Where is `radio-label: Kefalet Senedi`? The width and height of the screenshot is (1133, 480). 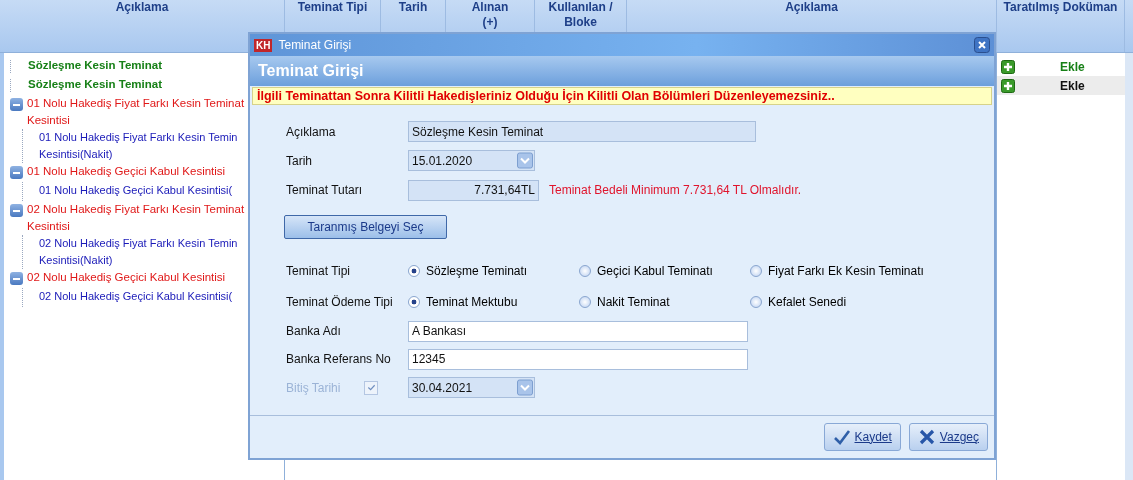 radio-label: Kefalet Senedi is located at coordinates (807, 301).